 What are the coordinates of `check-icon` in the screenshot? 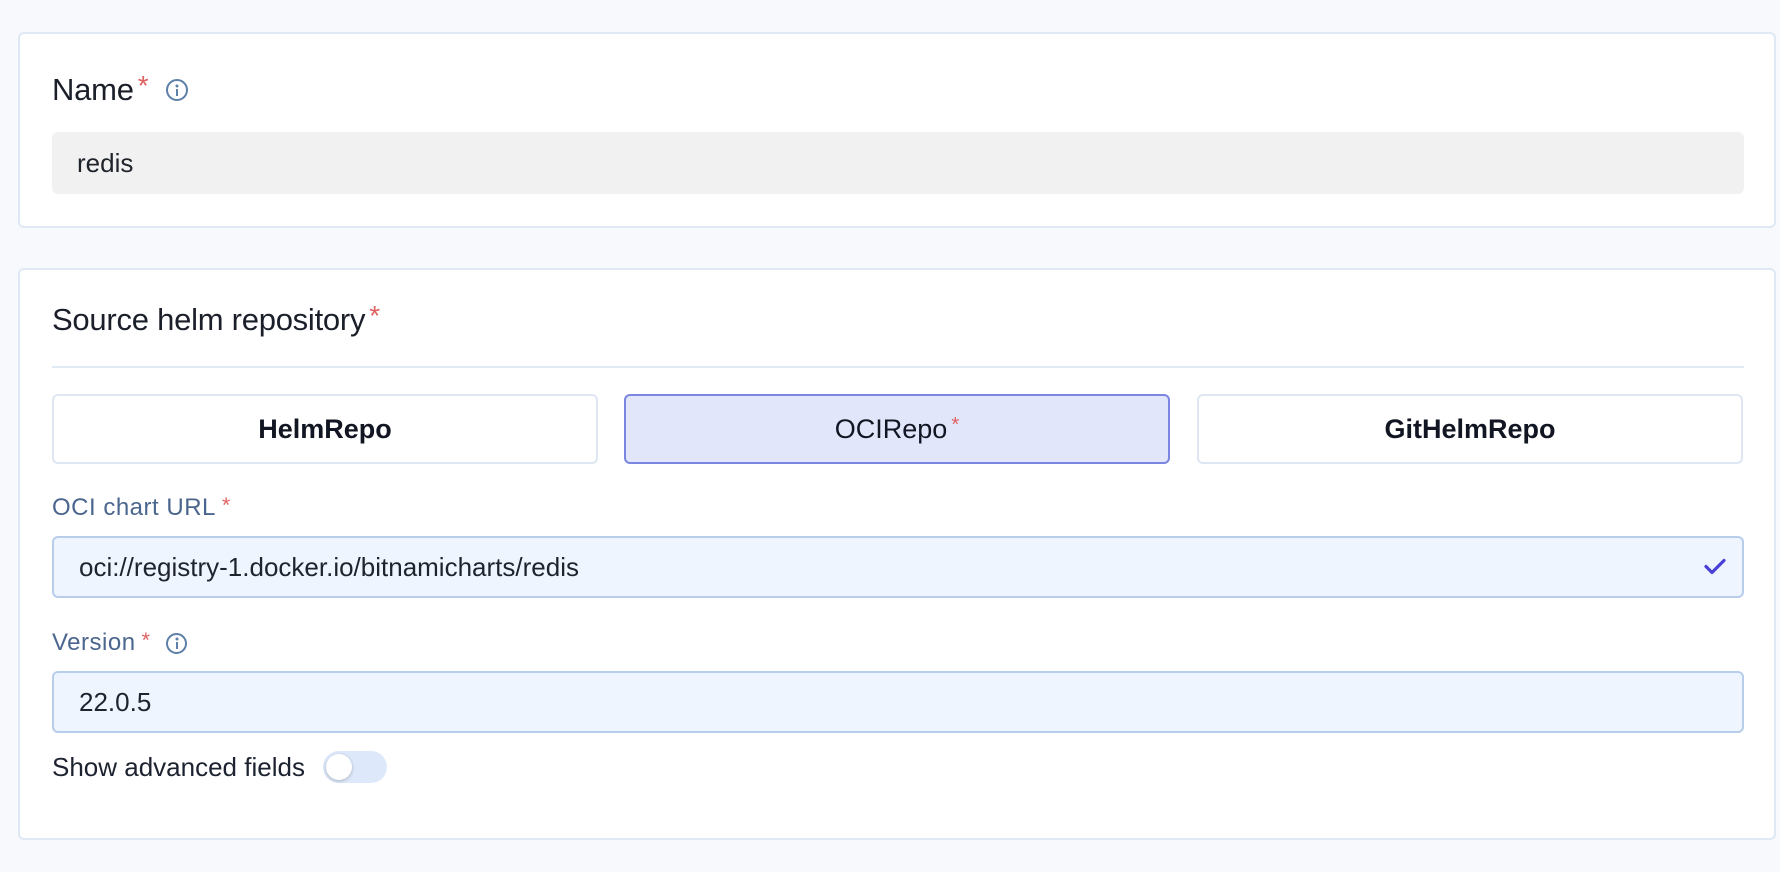 It's located at (1715, 567).